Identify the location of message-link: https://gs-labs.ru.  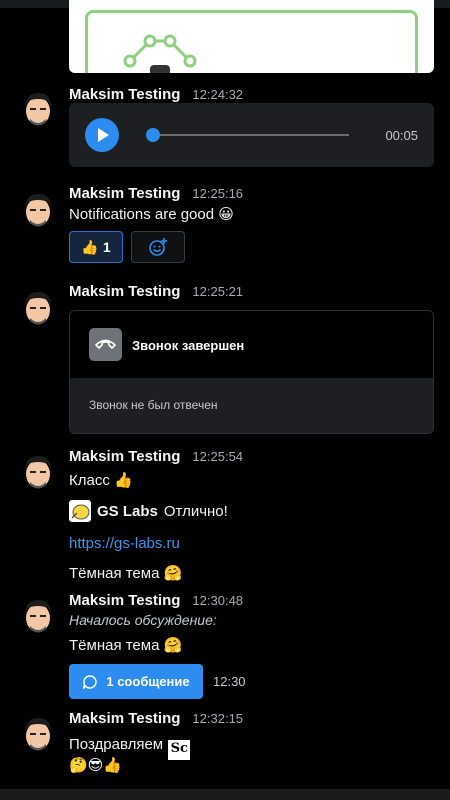
(124, 543).